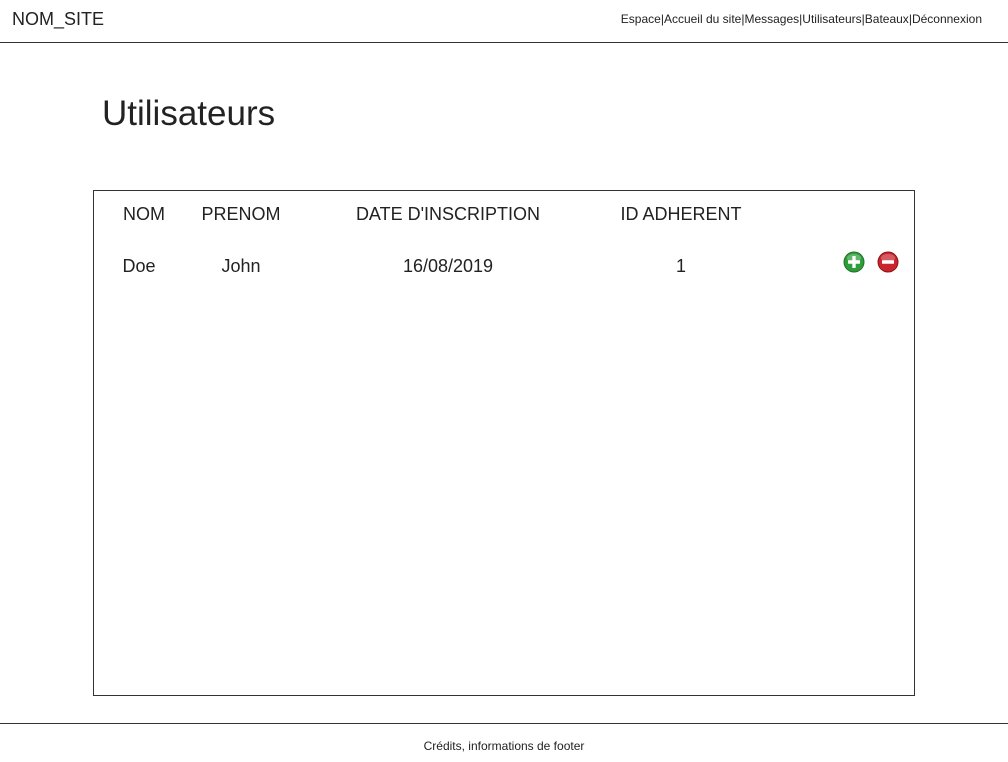  What do you see at coordinates (448, 214) in the screenshot?
I see `column-header-date: DATE D'INSCRIPTION` at bounding box center [448, 214].